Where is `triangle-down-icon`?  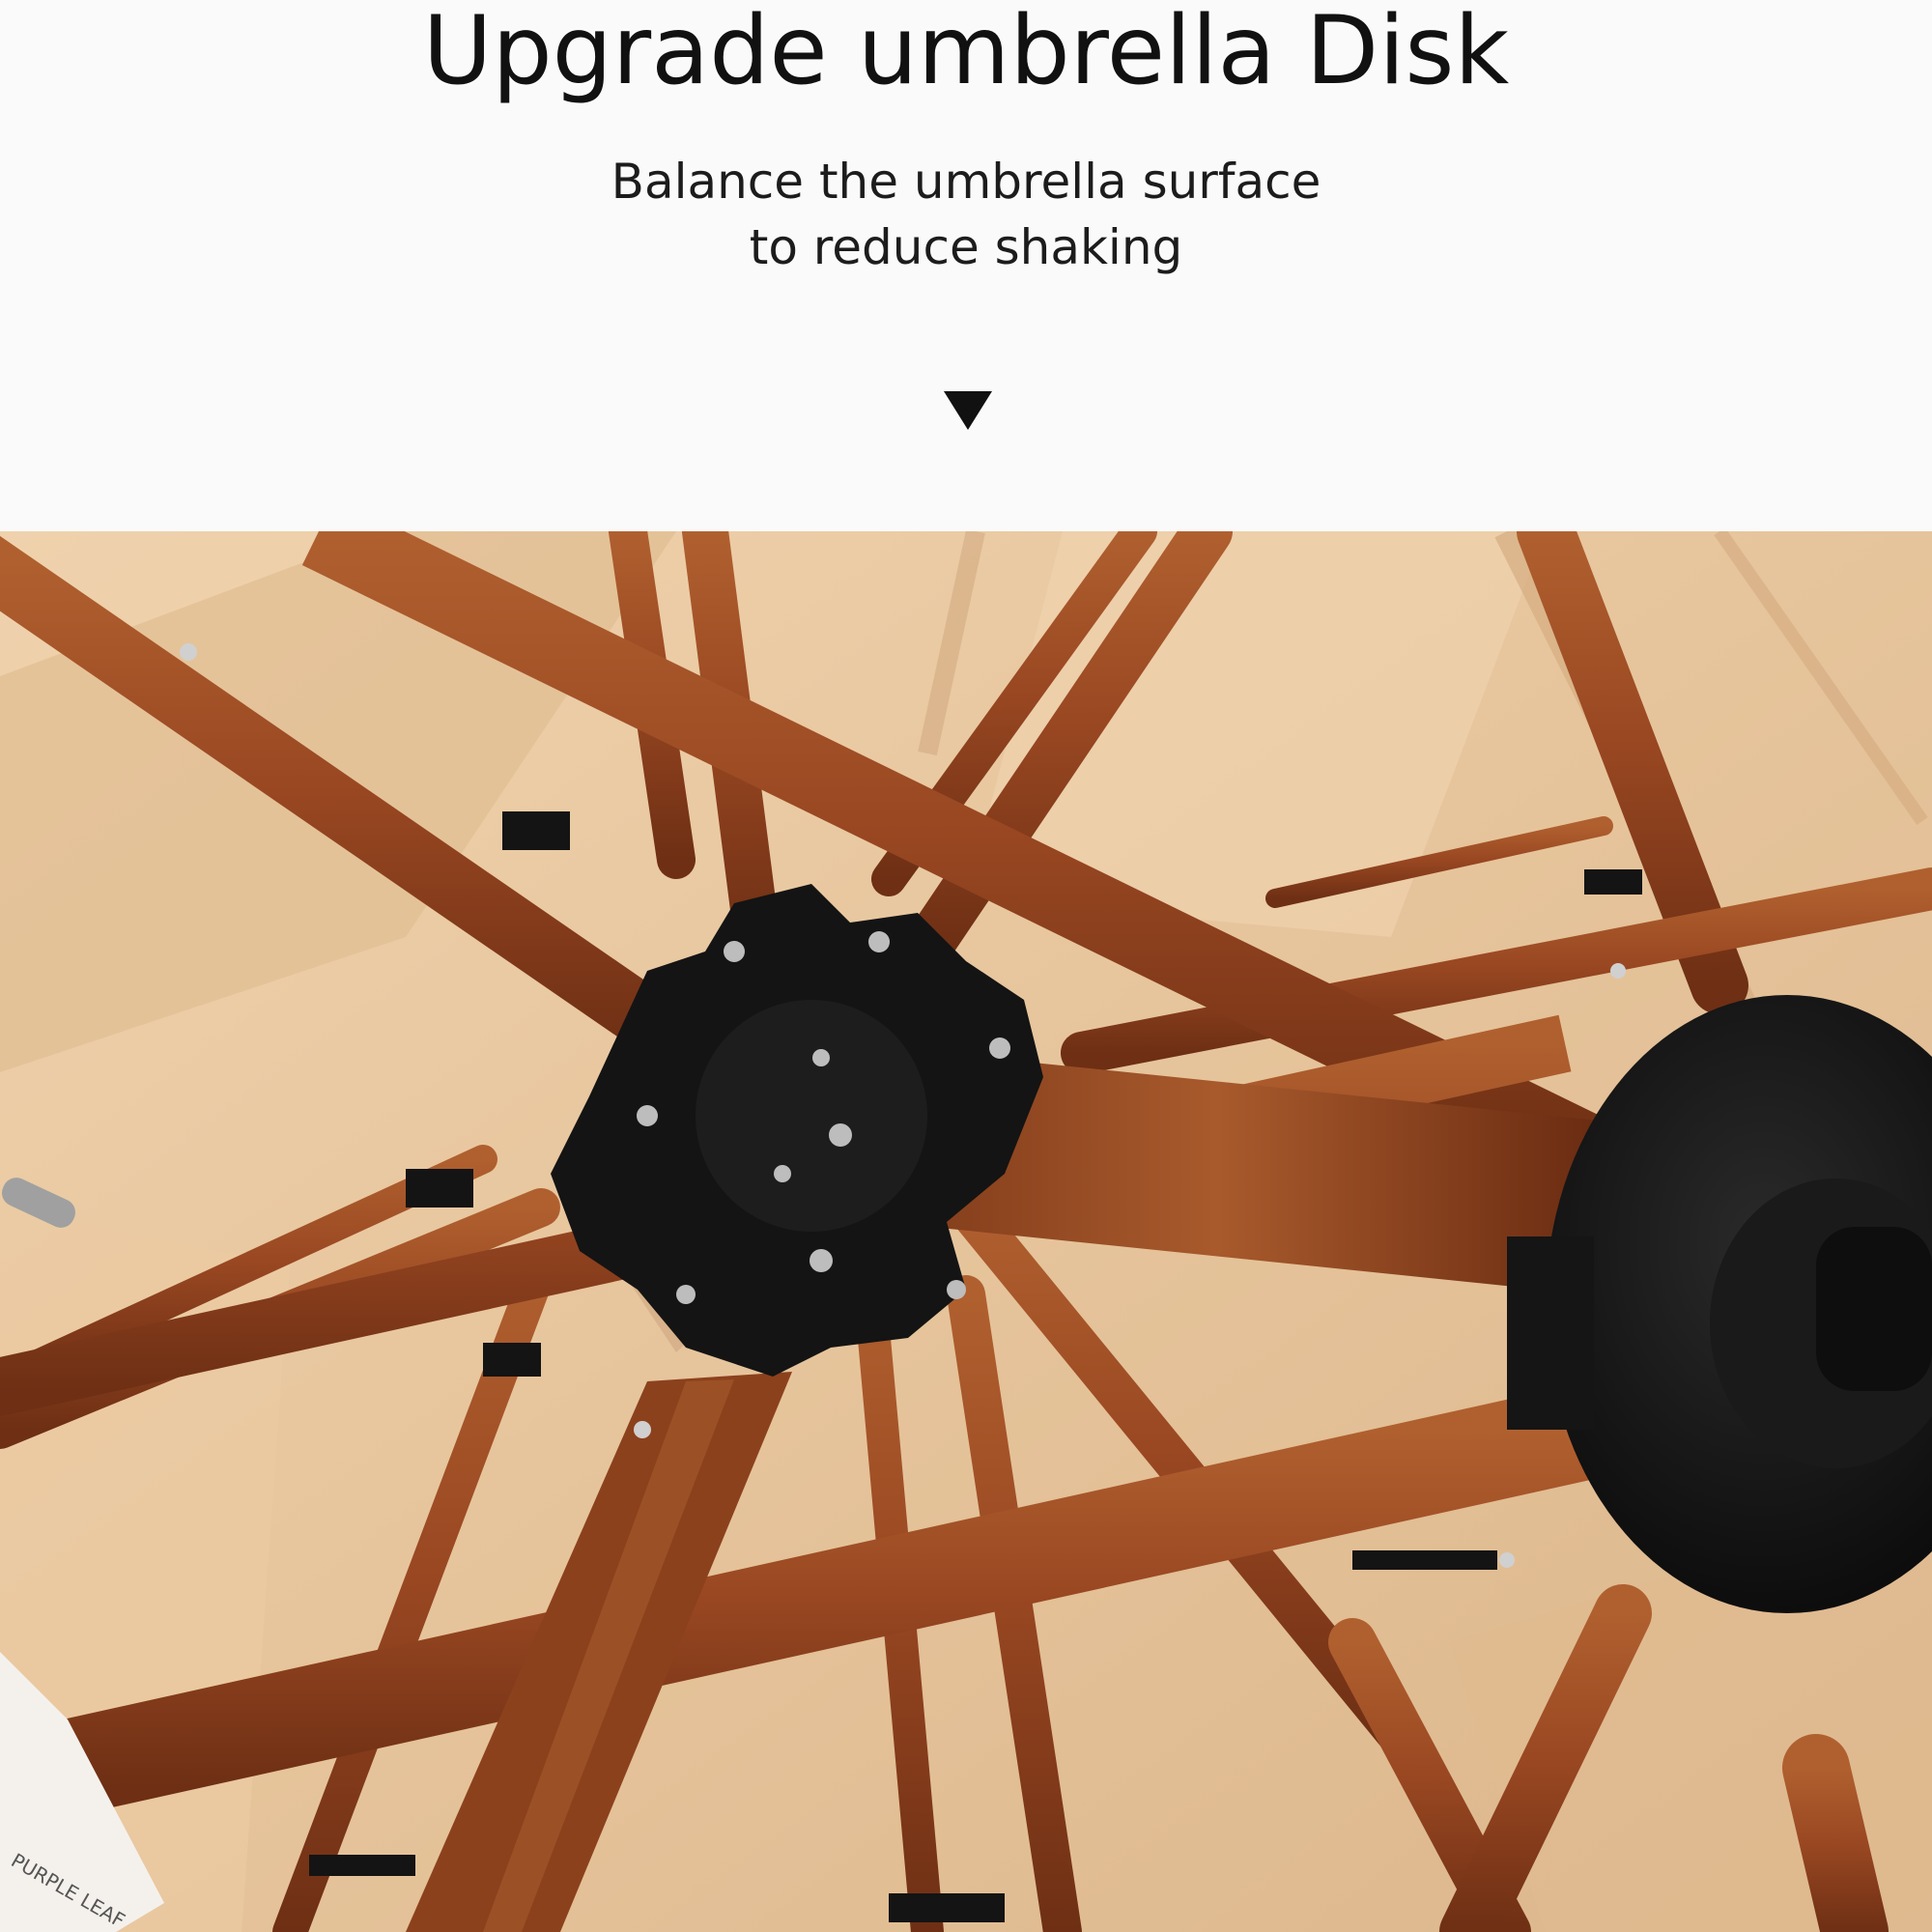 triangle-down-icon is located at coordinates (968, 410).